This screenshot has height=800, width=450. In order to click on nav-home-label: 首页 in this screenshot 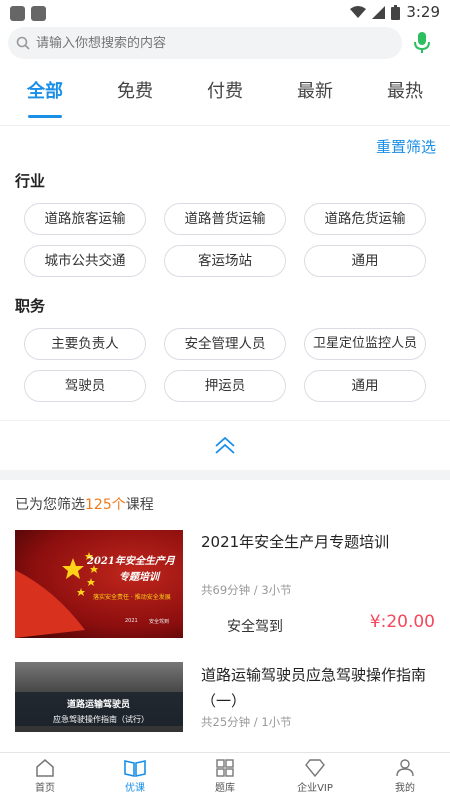, I will do `click(45, 788)`.